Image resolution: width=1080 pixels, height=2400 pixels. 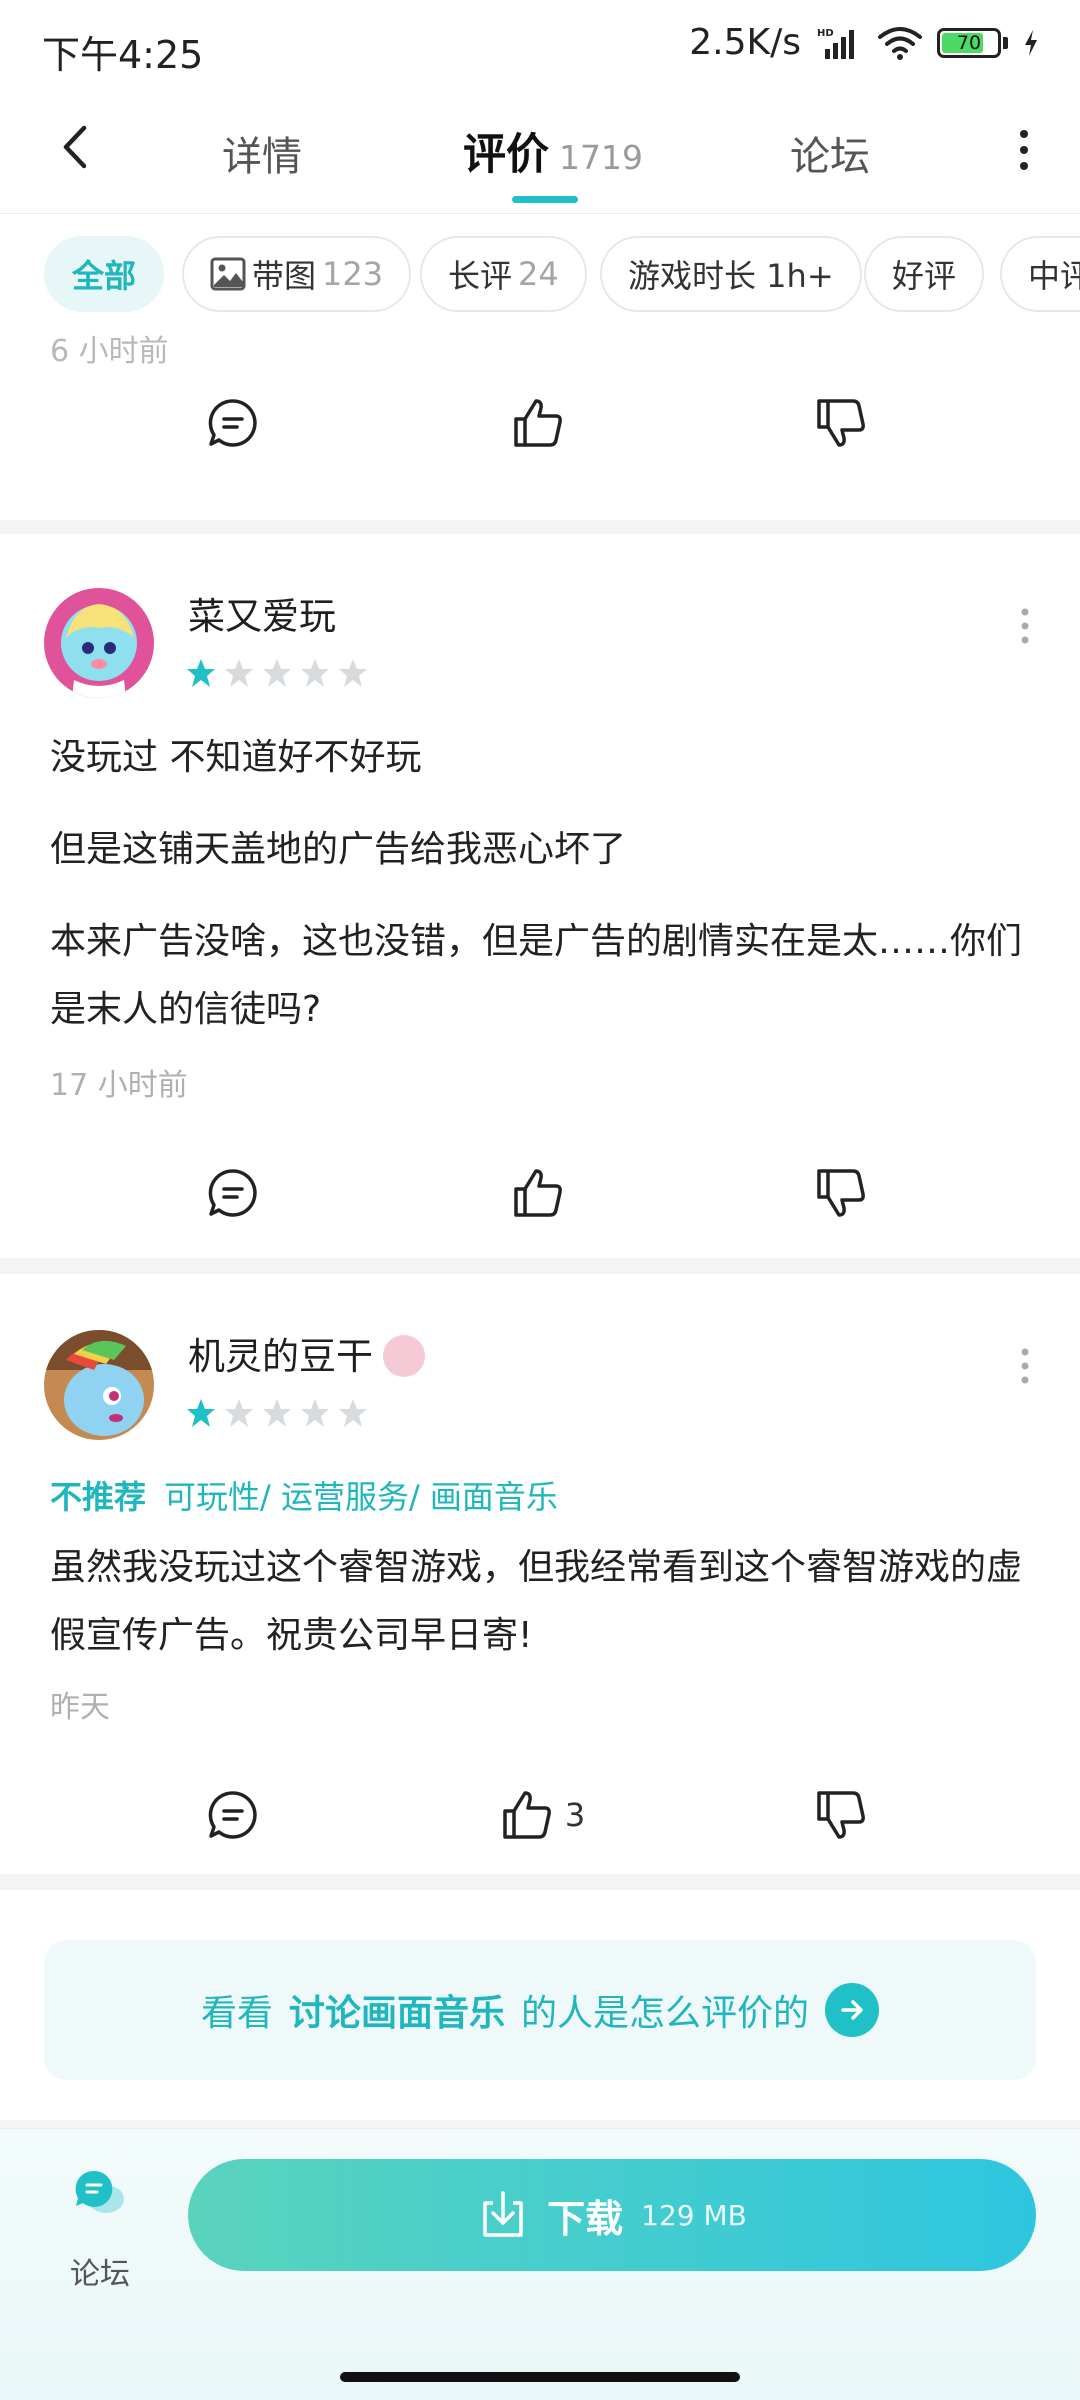 I want to click on tab-details: 详情, so click(x=262, y=153).